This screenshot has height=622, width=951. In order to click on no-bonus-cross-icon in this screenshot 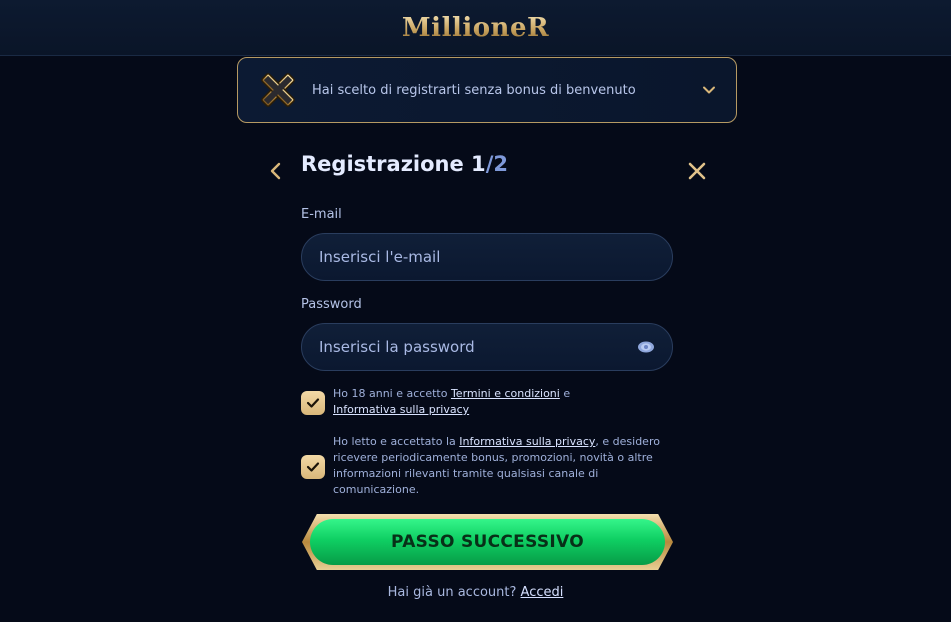, I will do `click(278, 90)`.